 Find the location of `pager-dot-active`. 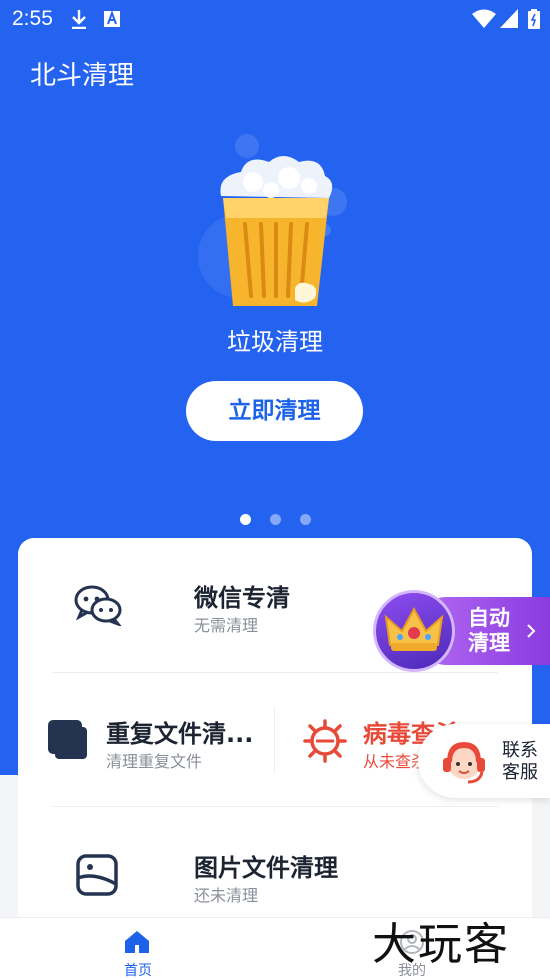

pager-dot-active is located at coordinates (245, 519).